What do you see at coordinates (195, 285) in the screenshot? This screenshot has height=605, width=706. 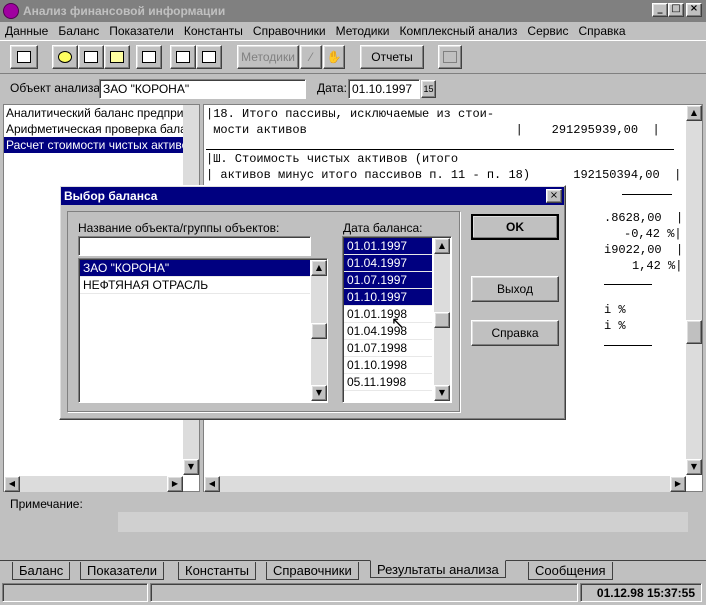 I see `object-item: НЕФТЯНАЯ ОТРАСЛЬ` at bounding box center [195, 285].